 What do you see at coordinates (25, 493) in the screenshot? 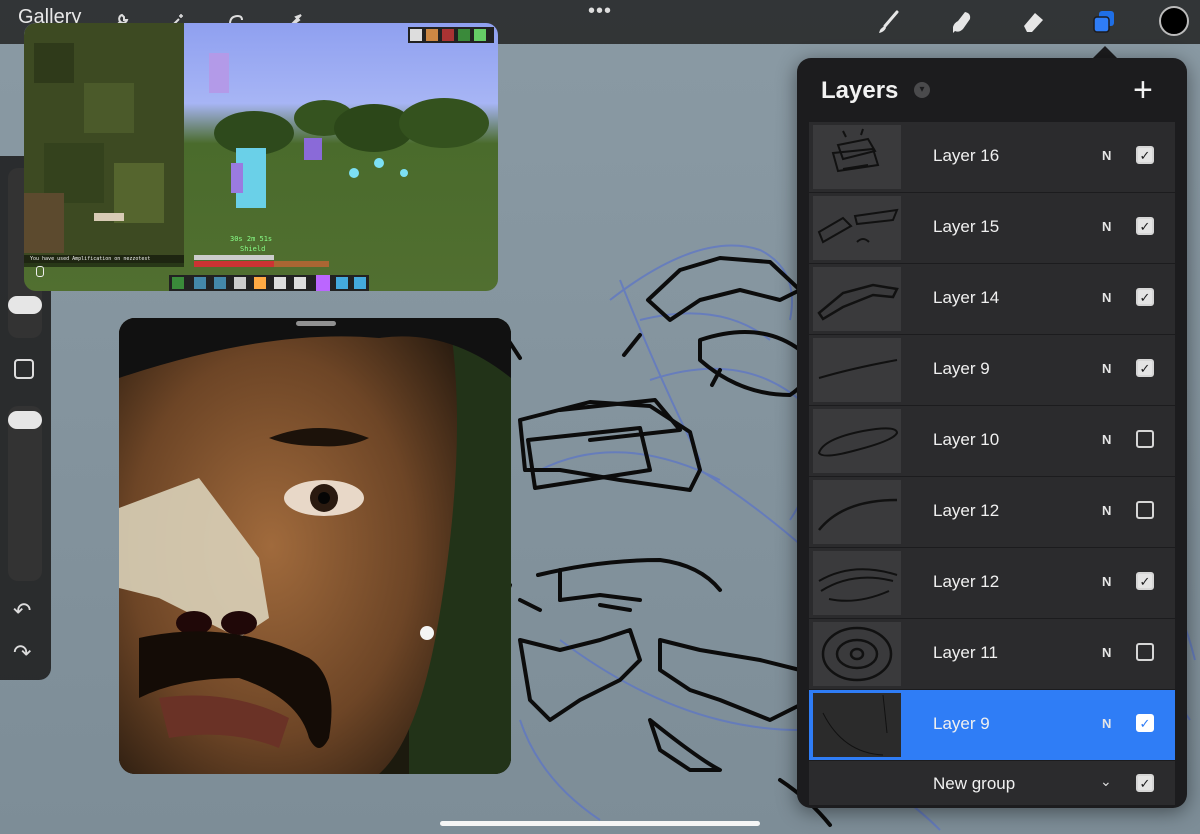
I see `opacity-slider` at bounding box center [25, 493].